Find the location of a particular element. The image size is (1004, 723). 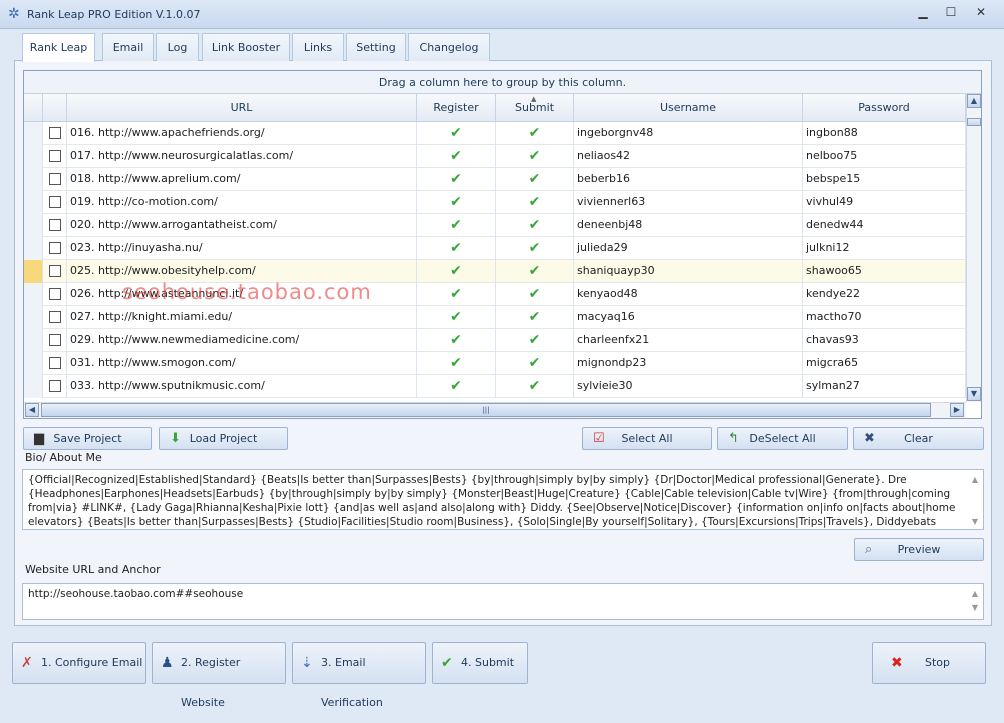

deselect-all-button: ↰ DeSelect All is located at coordinates (782, 438).